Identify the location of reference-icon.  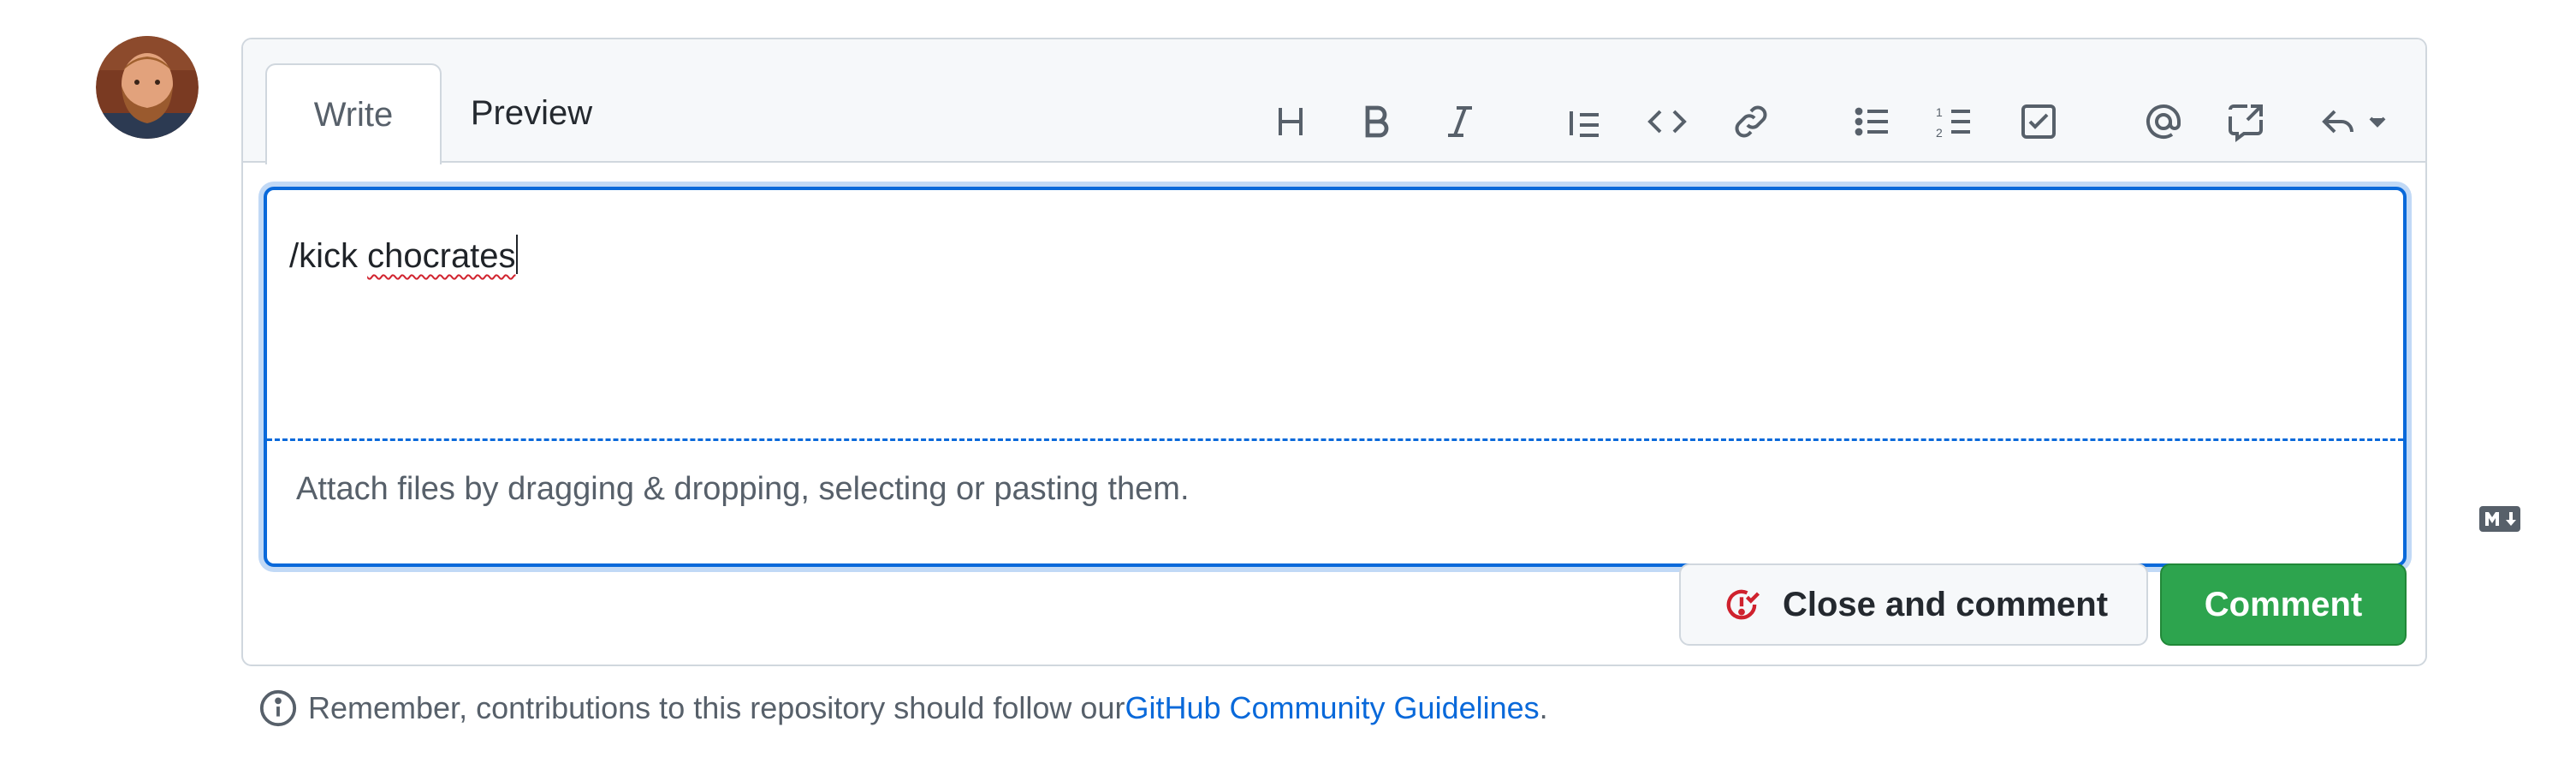
(2246, 122).